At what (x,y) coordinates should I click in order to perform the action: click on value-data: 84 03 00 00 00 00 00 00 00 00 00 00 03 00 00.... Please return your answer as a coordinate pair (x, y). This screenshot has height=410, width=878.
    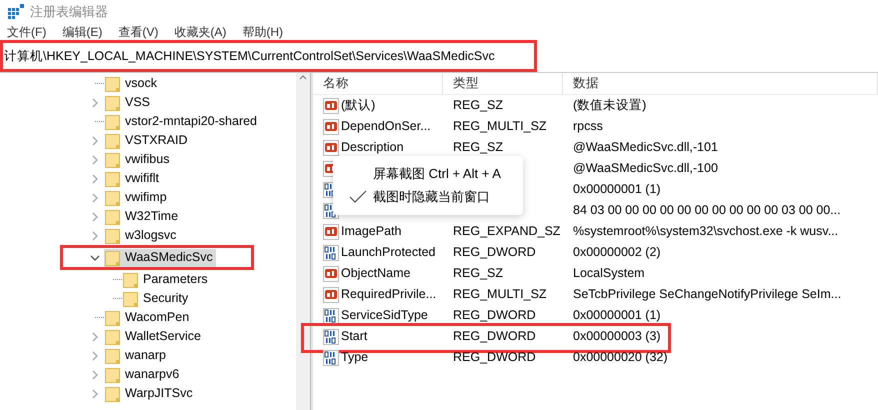
    Looking at the image, I should click on (707, 211).